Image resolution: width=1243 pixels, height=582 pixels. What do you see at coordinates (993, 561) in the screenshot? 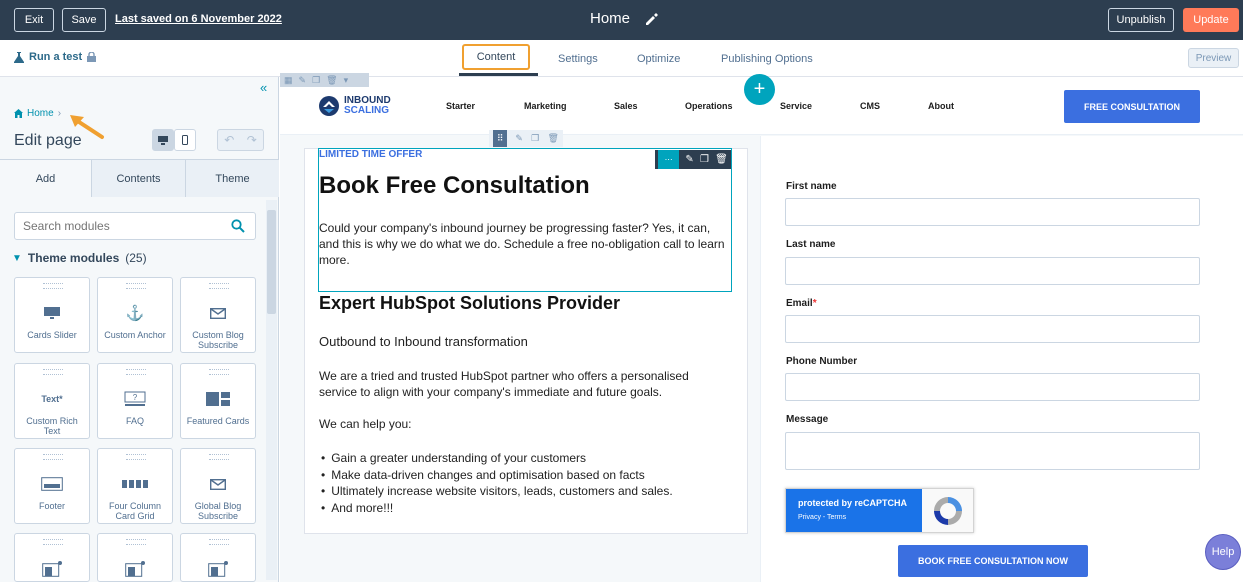
I see `book-consultation-button: BOOK FREE CONSULTATION NOW` at bounding box center [993, 561].